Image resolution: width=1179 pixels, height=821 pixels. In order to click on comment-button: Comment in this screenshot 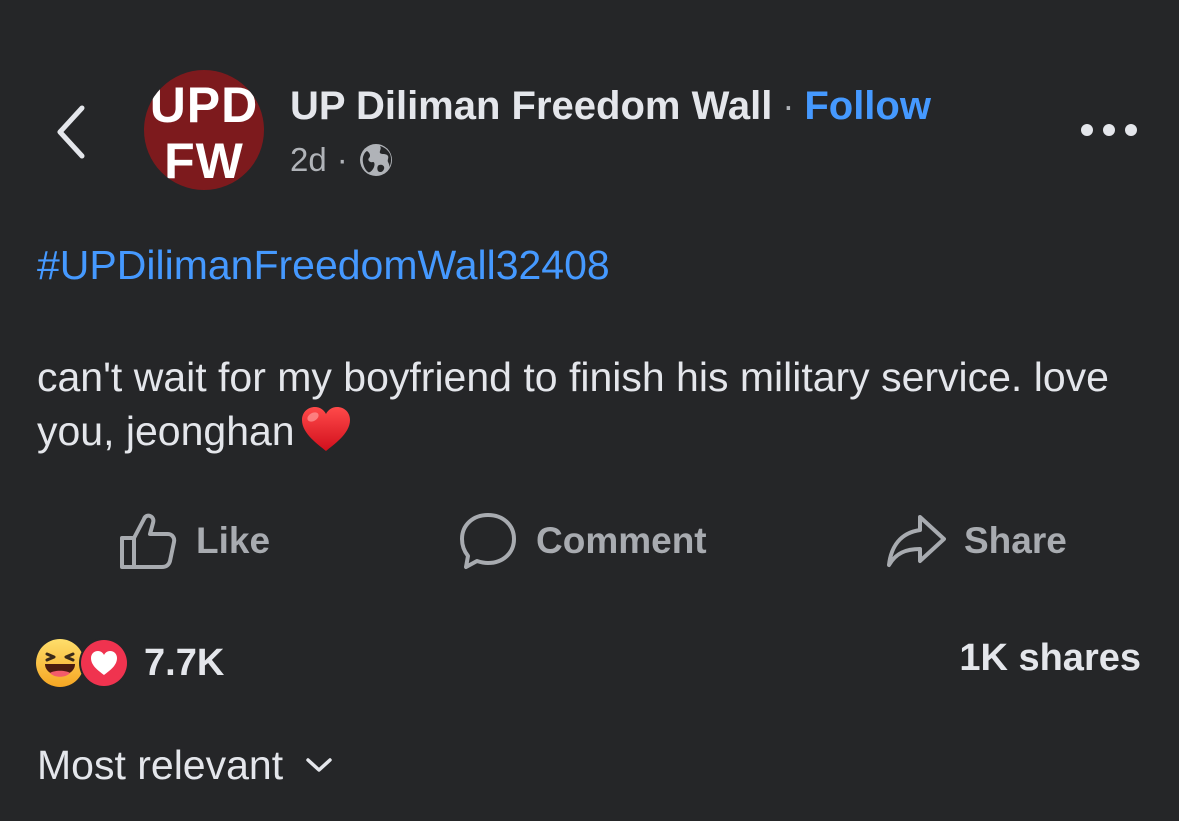, I will do `click(582, 541)`.